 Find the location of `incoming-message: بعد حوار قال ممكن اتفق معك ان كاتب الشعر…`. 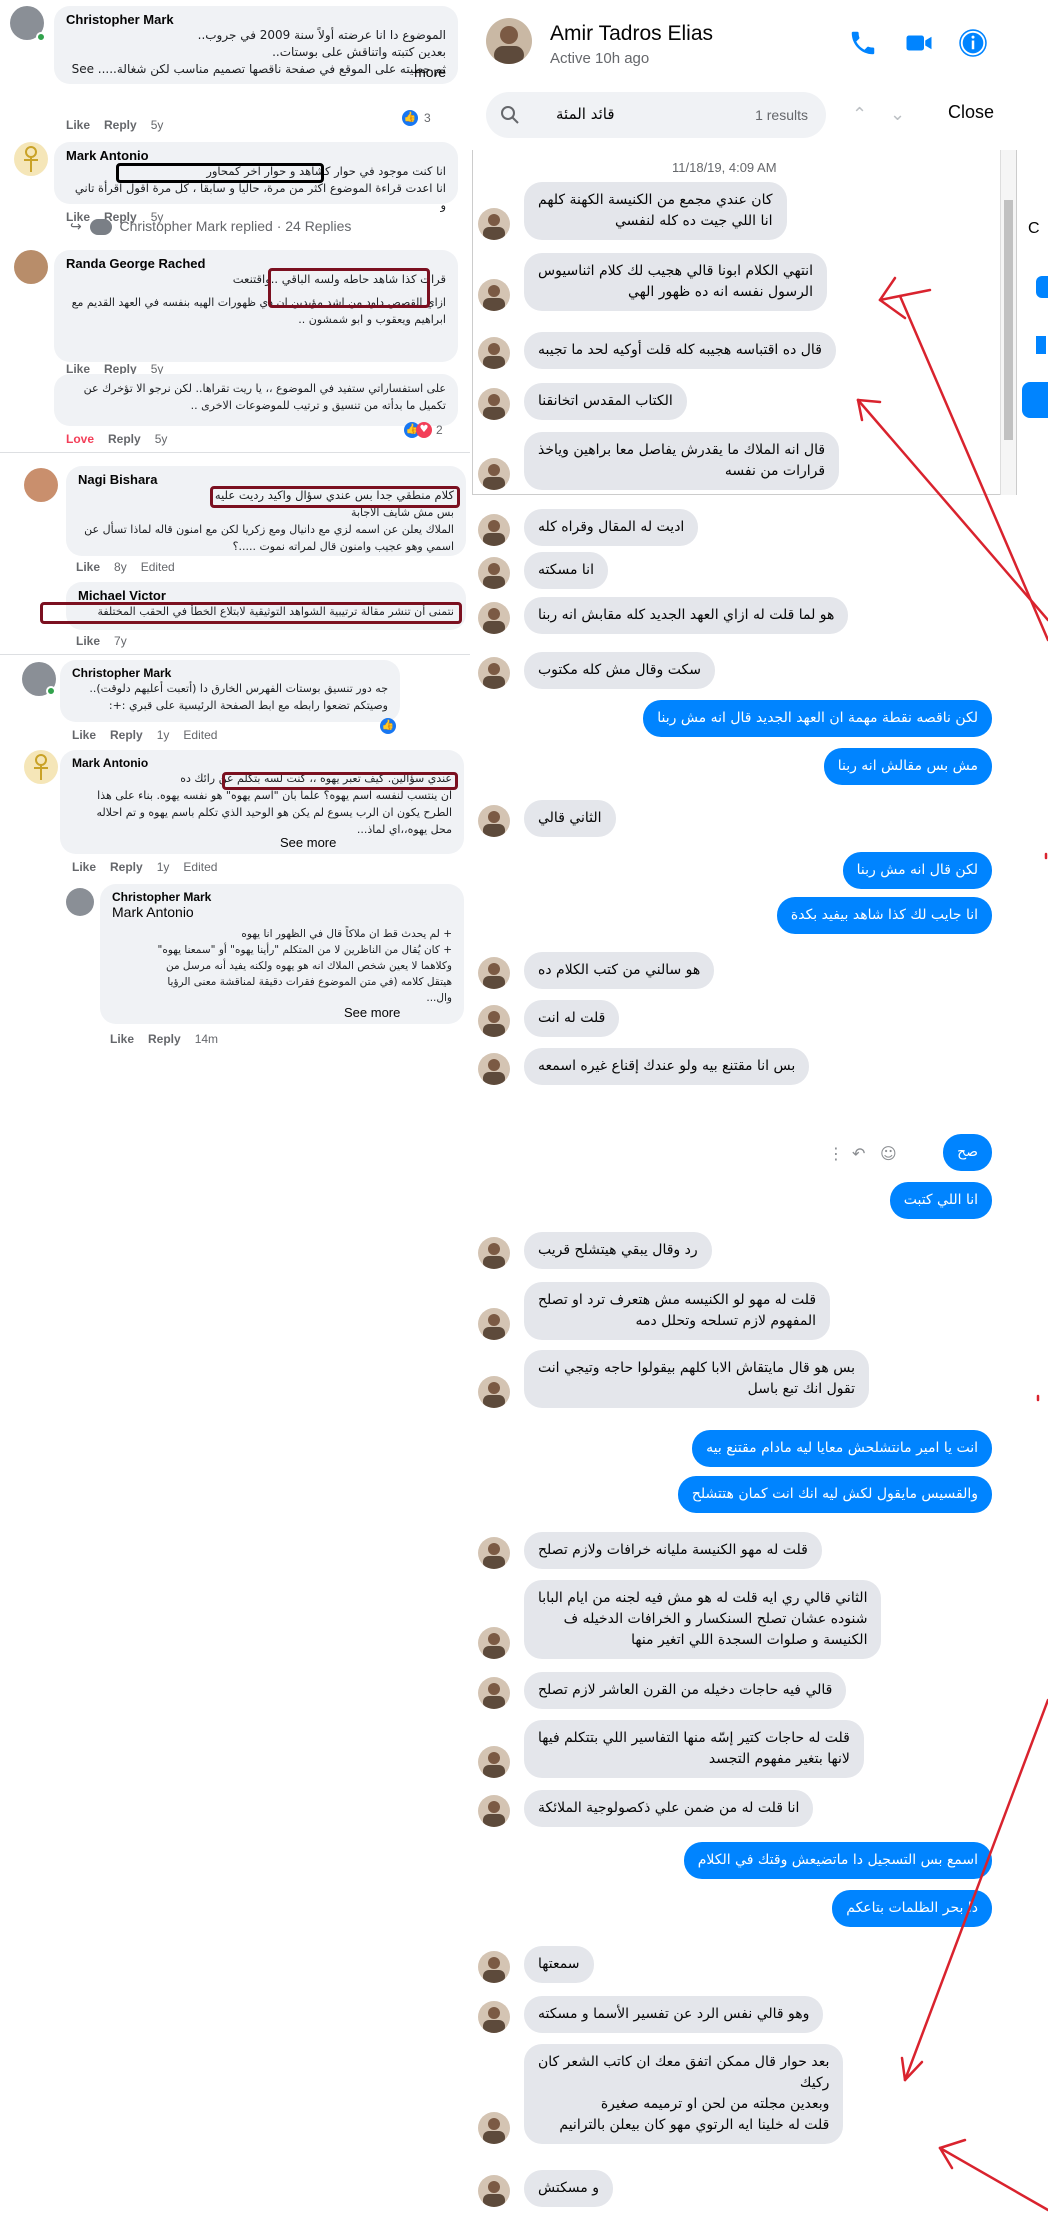

incoming-message: بعد حوار قال ممكن اتفق معك ان كاتب الشعر… is located at coordinates (684, 2094).